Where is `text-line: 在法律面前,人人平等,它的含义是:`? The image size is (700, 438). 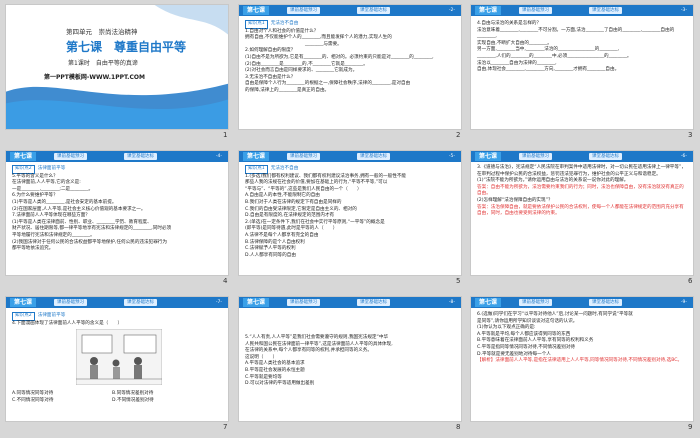
text-line: 在法律面前,人人平等,它的含义是: is located at coordinates (46, 183).